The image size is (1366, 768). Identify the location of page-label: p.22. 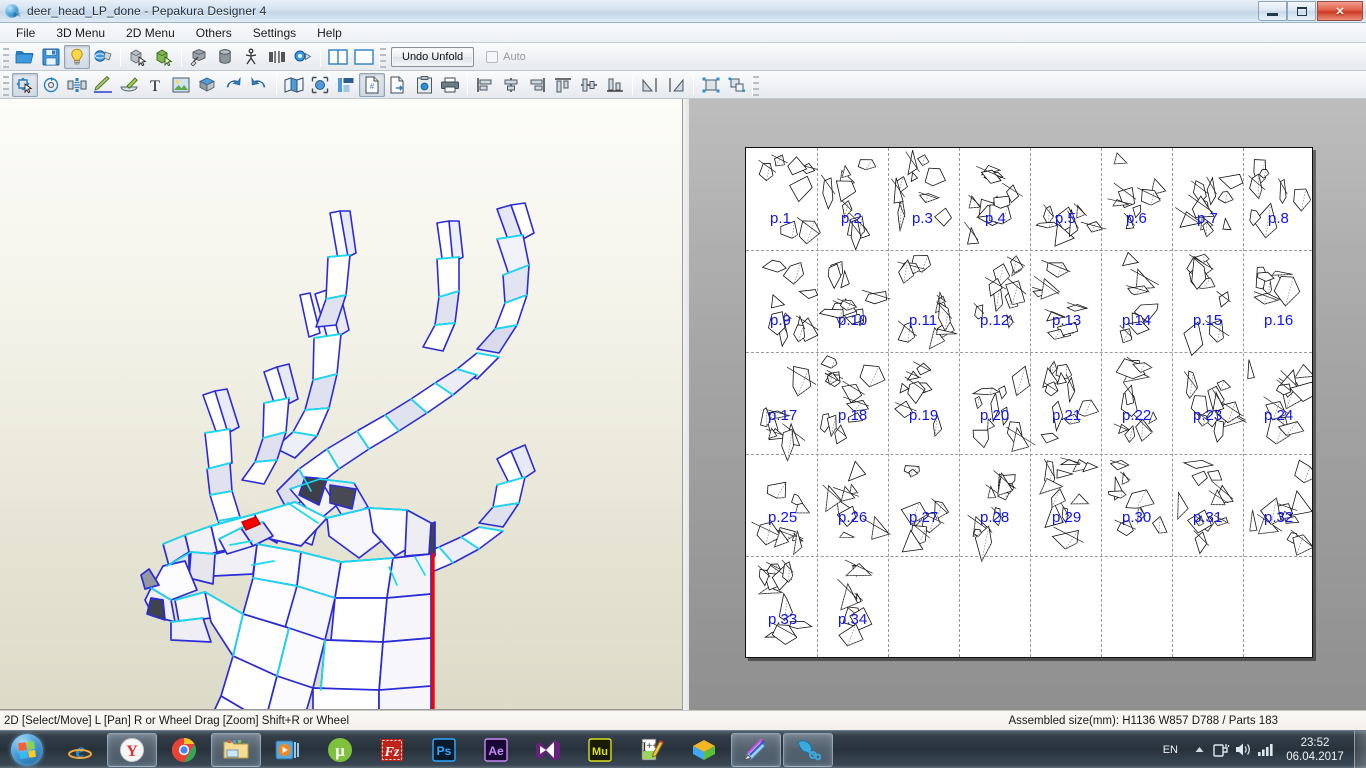
(1137, 415).